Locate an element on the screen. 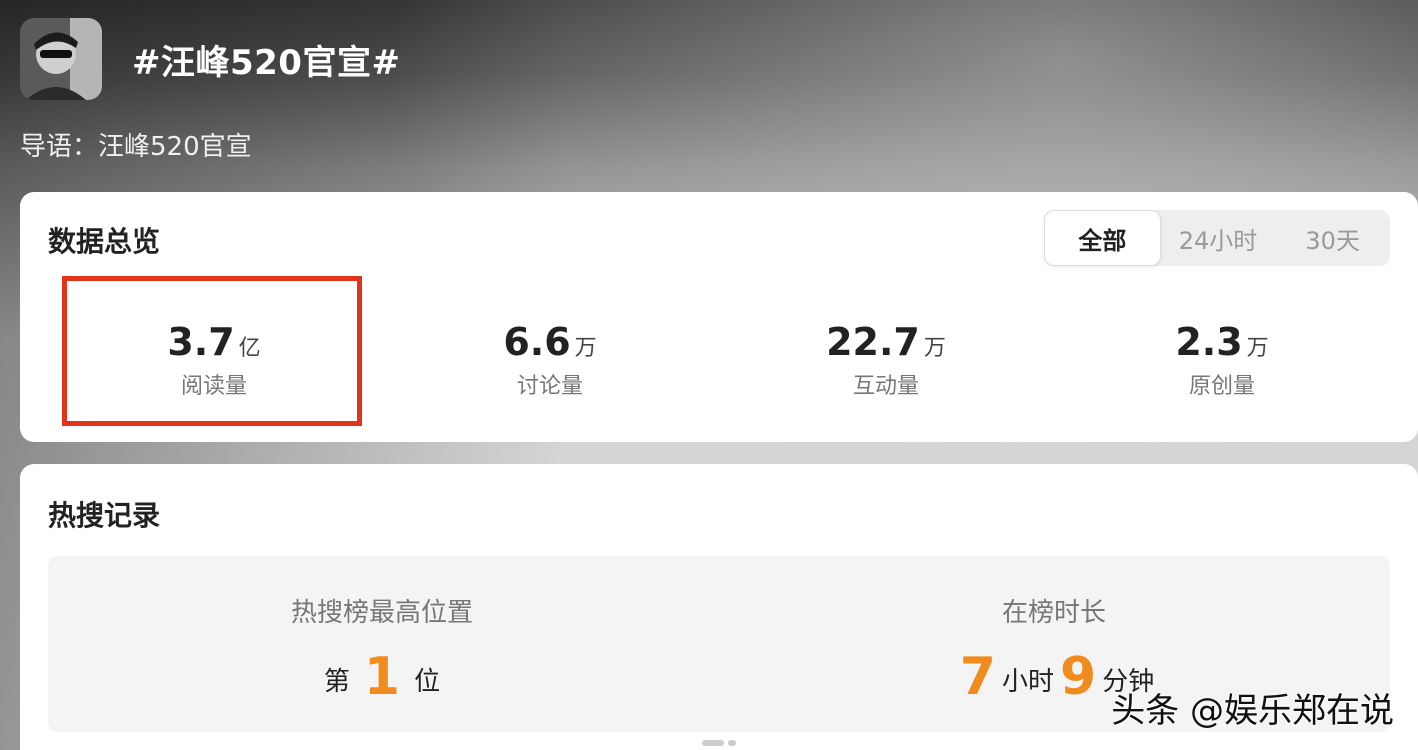 The height and width of the screenshot is (750, 1418). tab-30d: 30天 is located at coordinates (1332, 238).